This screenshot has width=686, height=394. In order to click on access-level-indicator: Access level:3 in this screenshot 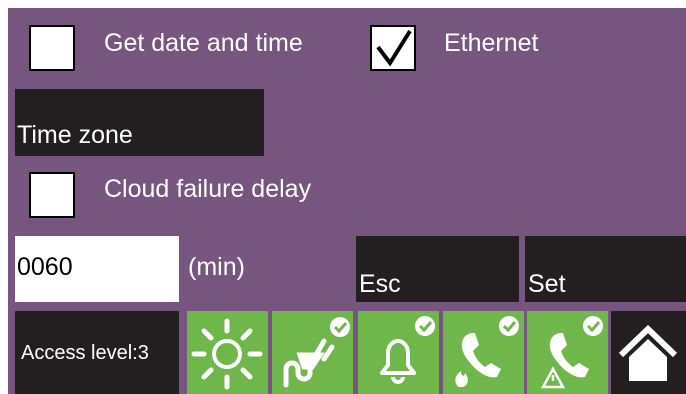, I will do `click(97, 352)`.